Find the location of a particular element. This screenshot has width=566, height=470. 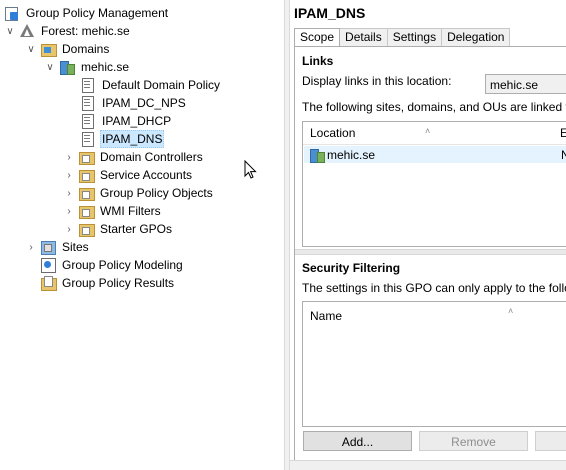

domains-folder-icon is located at coordinates (48, 49).